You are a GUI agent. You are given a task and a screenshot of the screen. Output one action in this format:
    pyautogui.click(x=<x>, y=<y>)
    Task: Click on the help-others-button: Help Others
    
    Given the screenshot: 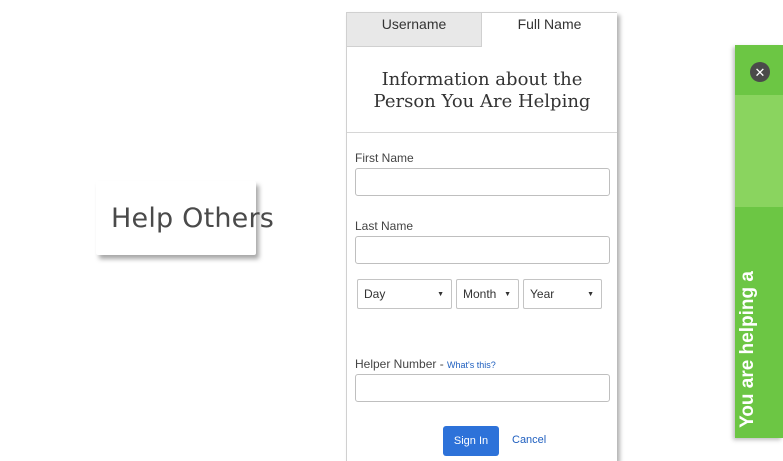 What is the action you would take?
    pyautogui.click(x=185, y=218)
    